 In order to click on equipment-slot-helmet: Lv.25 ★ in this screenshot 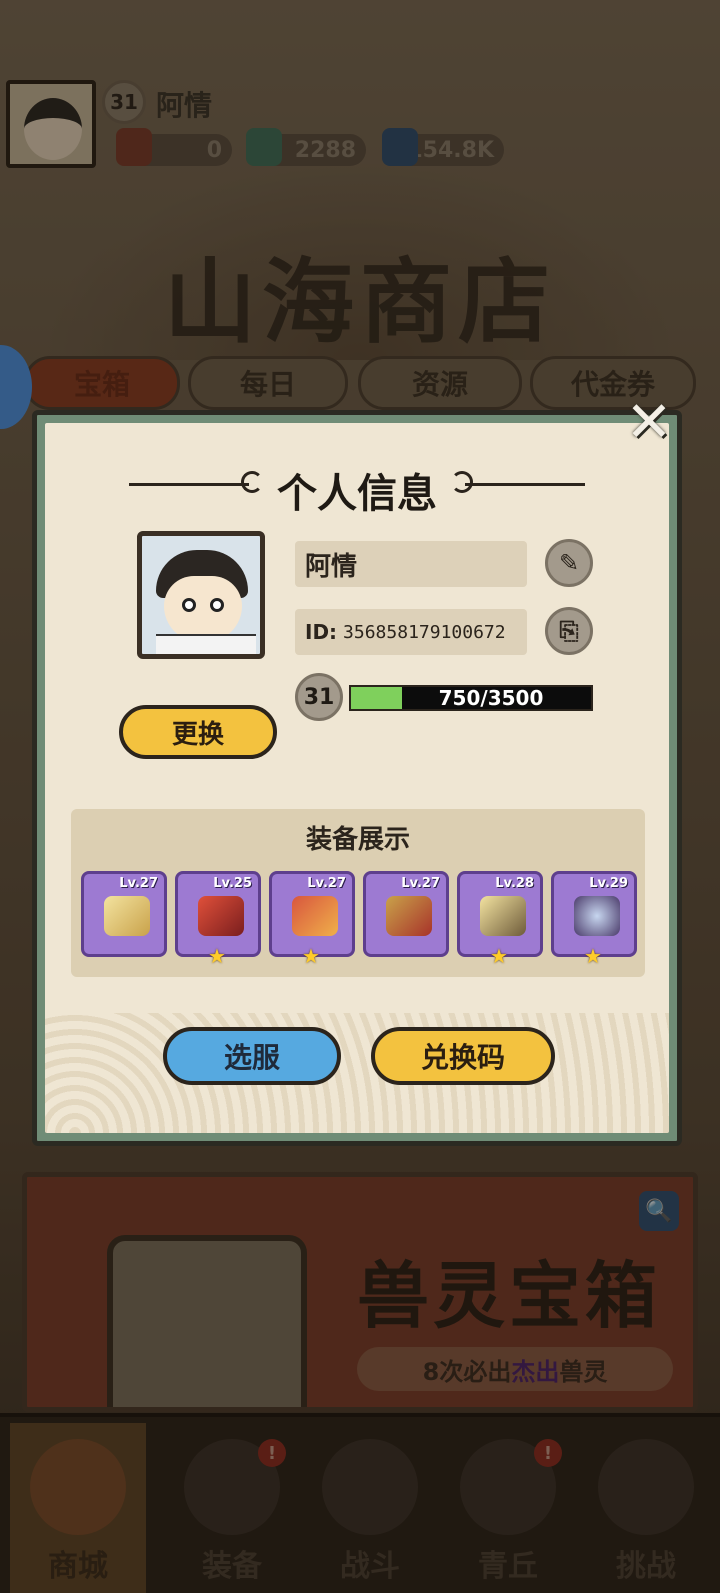, I will do `click(218, 919)`.